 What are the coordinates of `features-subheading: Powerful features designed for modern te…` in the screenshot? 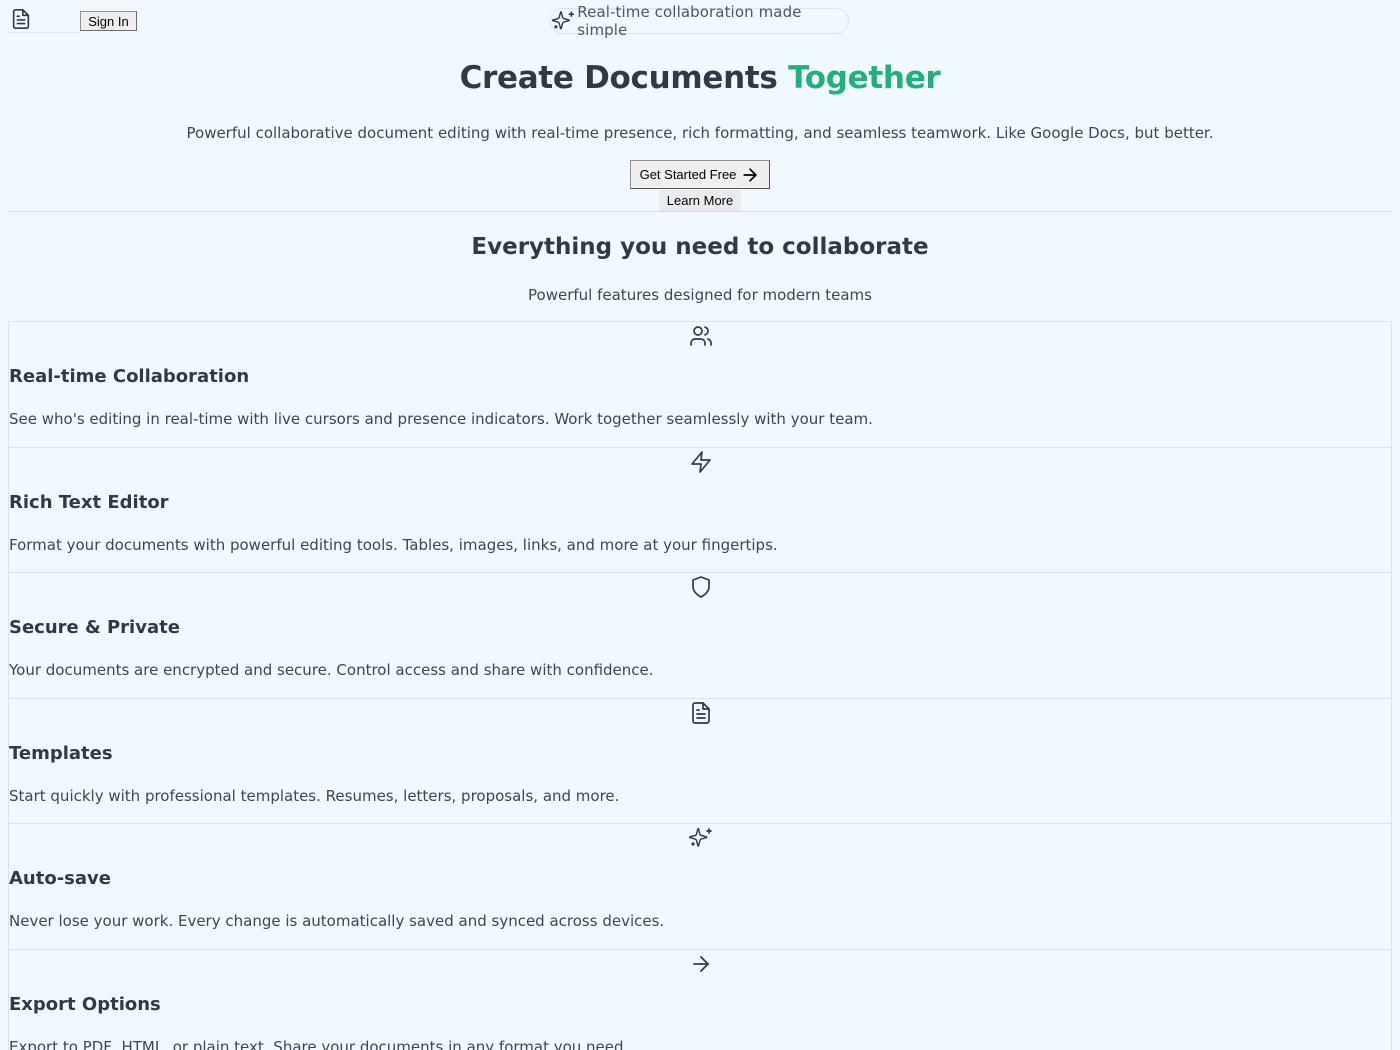 It's located at (700, 295).